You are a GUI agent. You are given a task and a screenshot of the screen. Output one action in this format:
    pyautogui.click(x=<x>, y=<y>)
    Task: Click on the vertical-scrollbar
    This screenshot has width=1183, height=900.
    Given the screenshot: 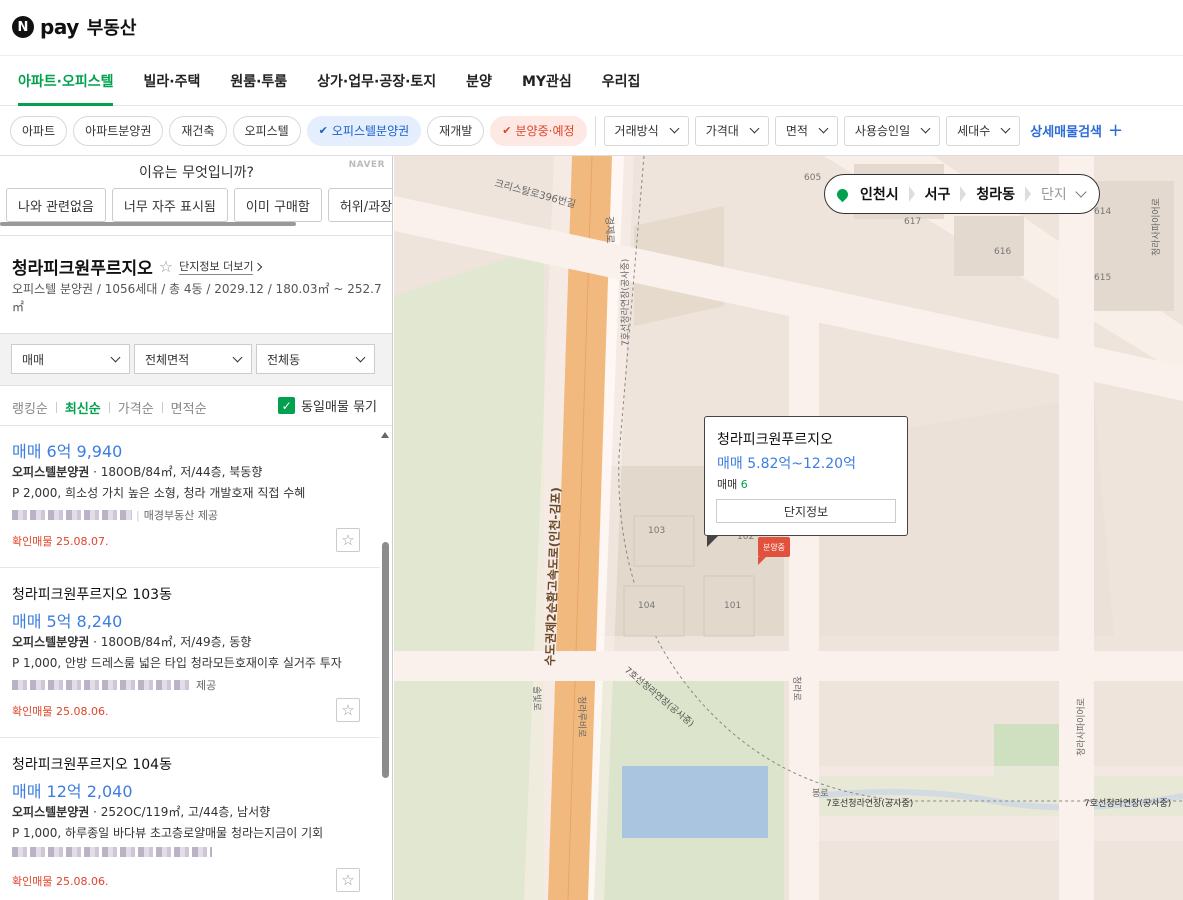 What is the action you would take?
    pyautogui.click(x=385, y=665)
    